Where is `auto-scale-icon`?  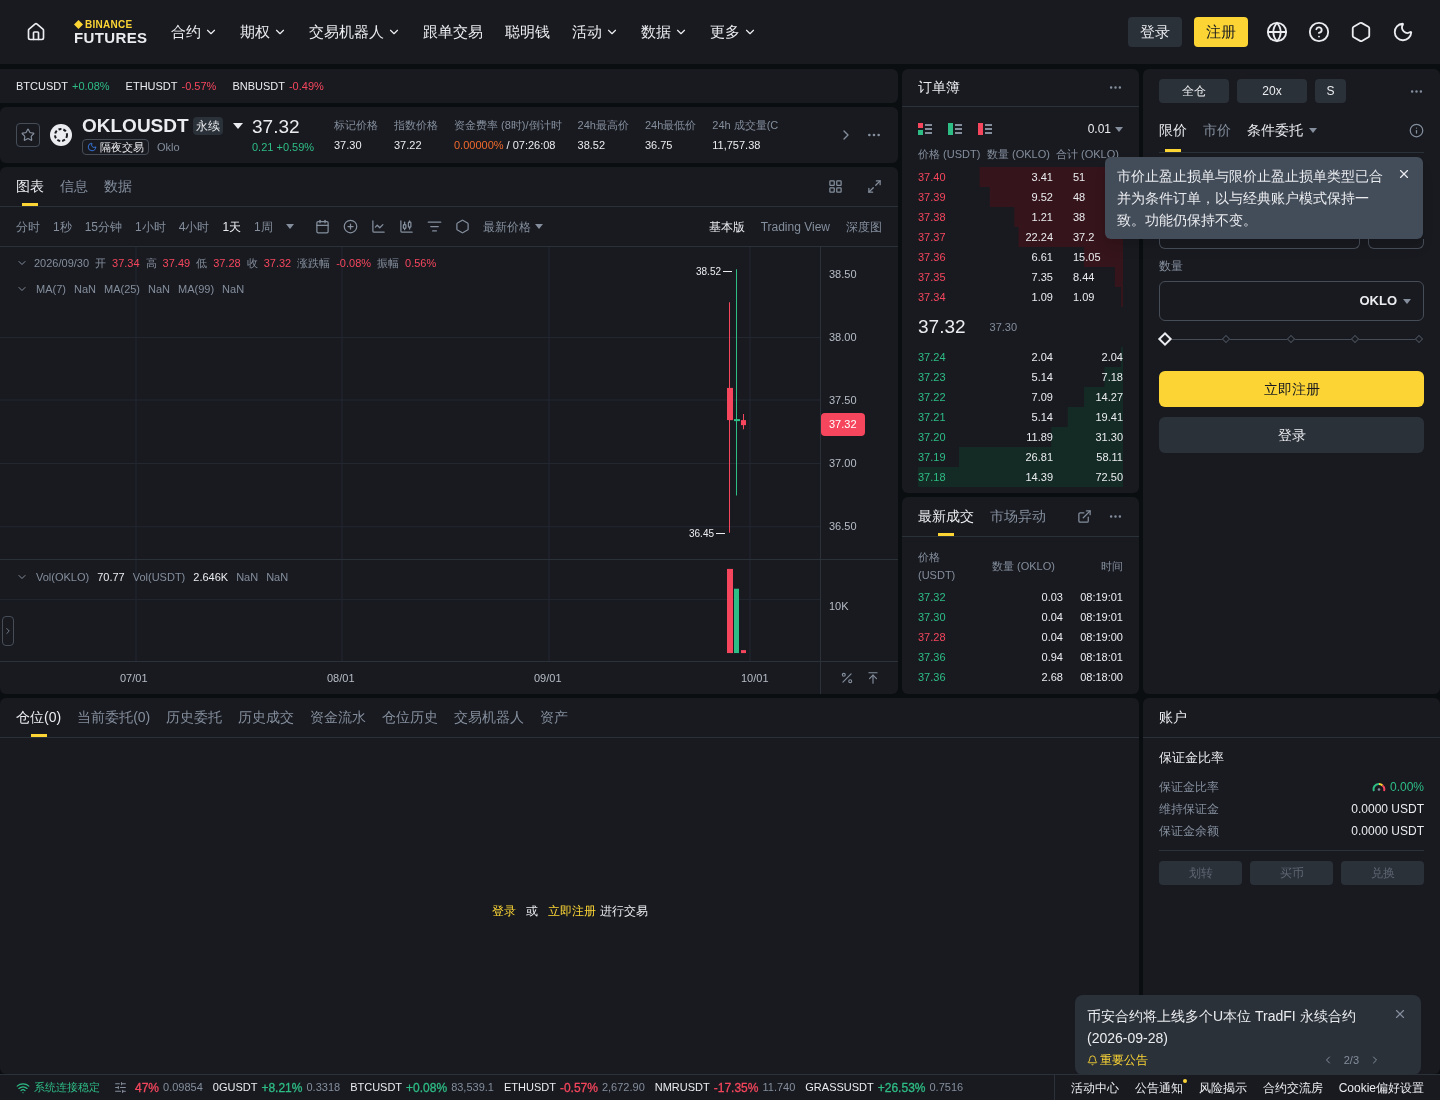 auto-scale-icon is located at coordinates (872, 678).